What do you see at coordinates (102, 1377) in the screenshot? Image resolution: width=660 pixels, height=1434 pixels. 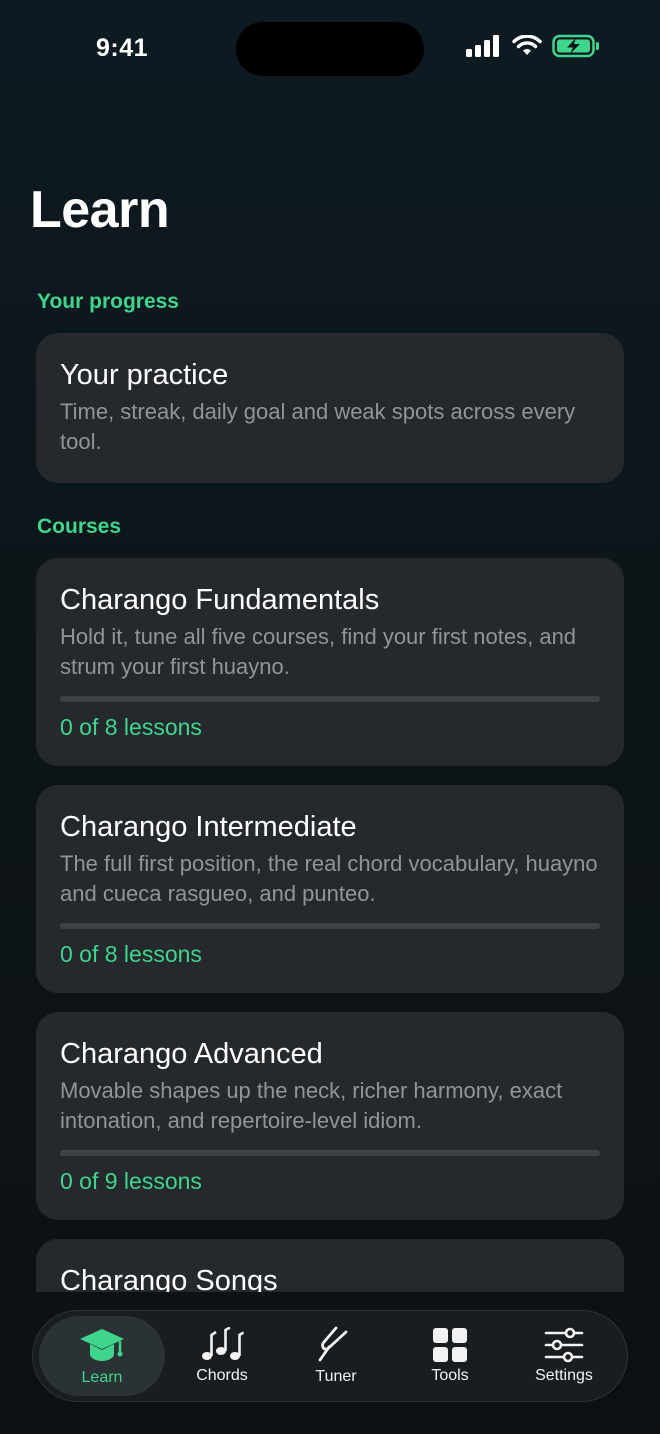 I see `tab-label: Learn` at bounding box center [102, 1377].